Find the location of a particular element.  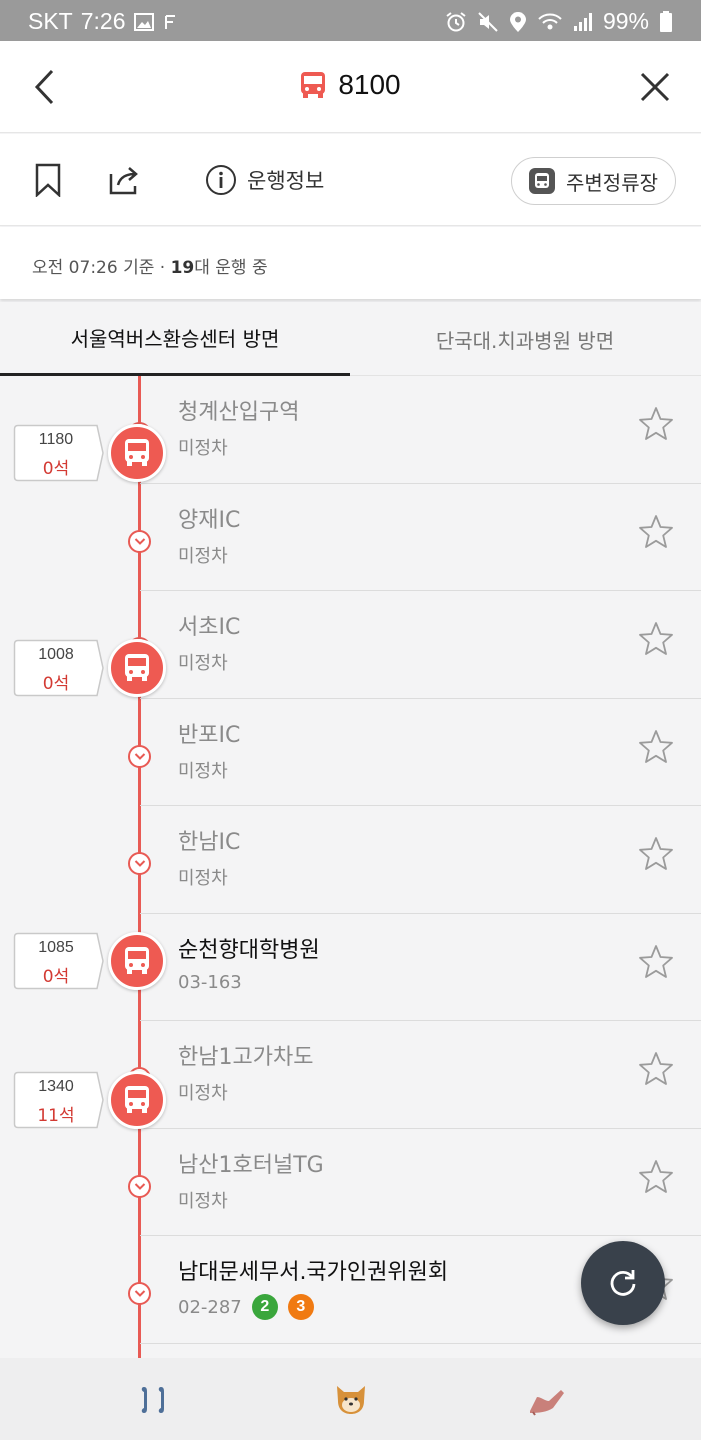

bus-info-tag: 1340 11석 is located at coordinates (59, 1100).